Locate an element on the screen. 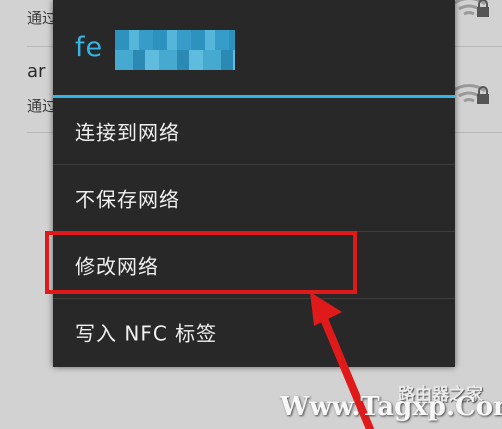 The height and width of the screenshot is (429, 502). menu-item-connect: 连接到网络 is located at coordinates (254, 131).